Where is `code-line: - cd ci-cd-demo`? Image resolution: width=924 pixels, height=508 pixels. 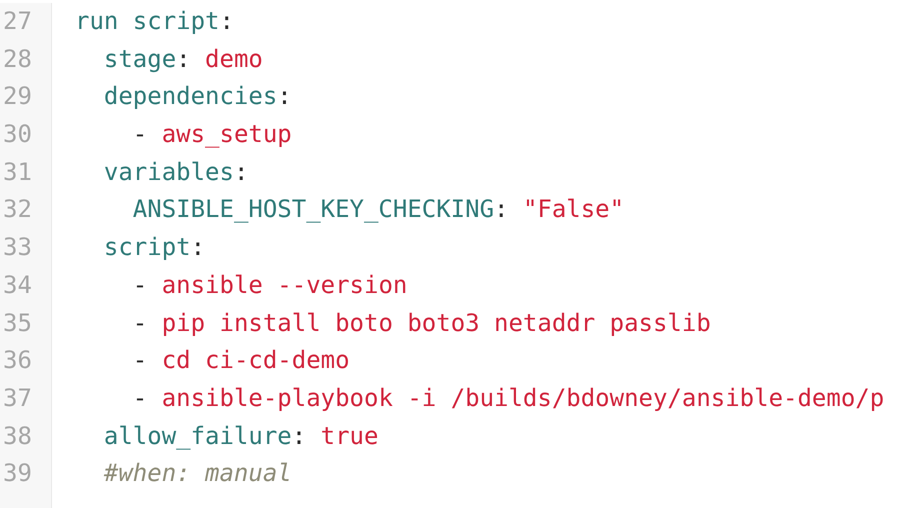 code-line: - cd ci-cd-demo is located at coordinates (241, 360).